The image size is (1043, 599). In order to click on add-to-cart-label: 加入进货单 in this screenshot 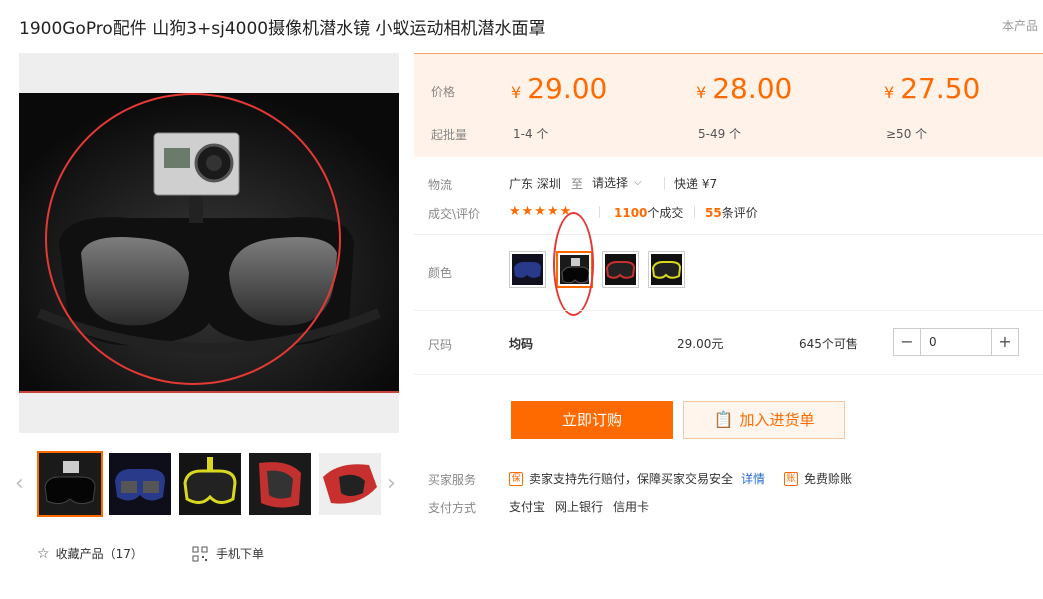, I will do `click(777, 420)`.